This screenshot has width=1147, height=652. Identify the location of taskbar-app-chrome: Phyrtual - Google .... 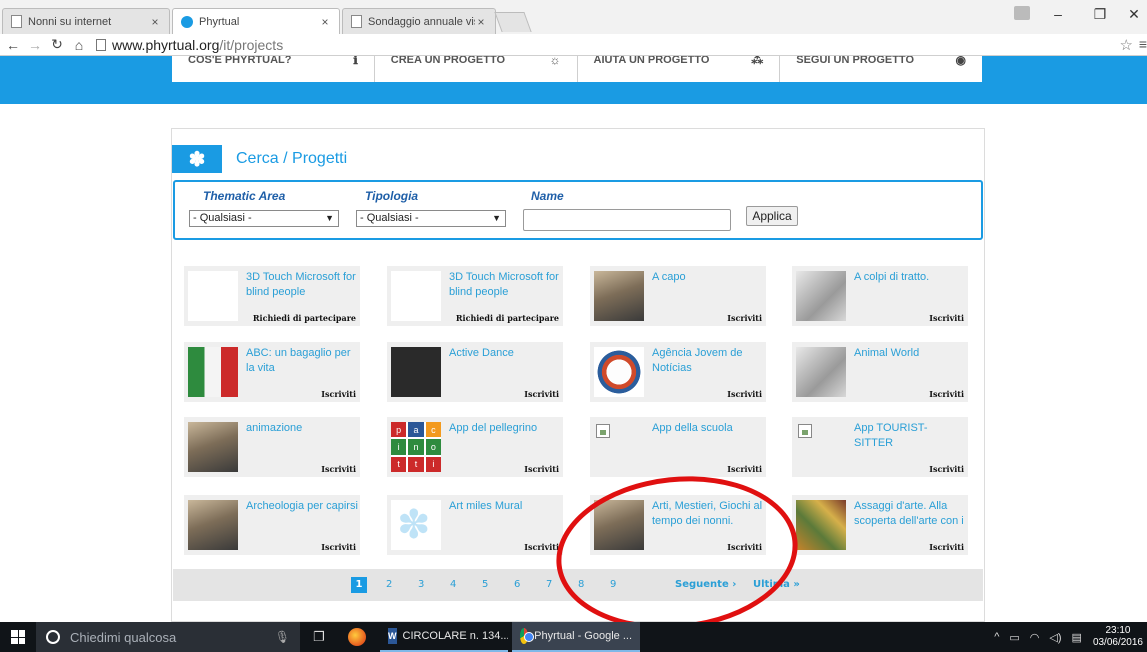
(576, 637).